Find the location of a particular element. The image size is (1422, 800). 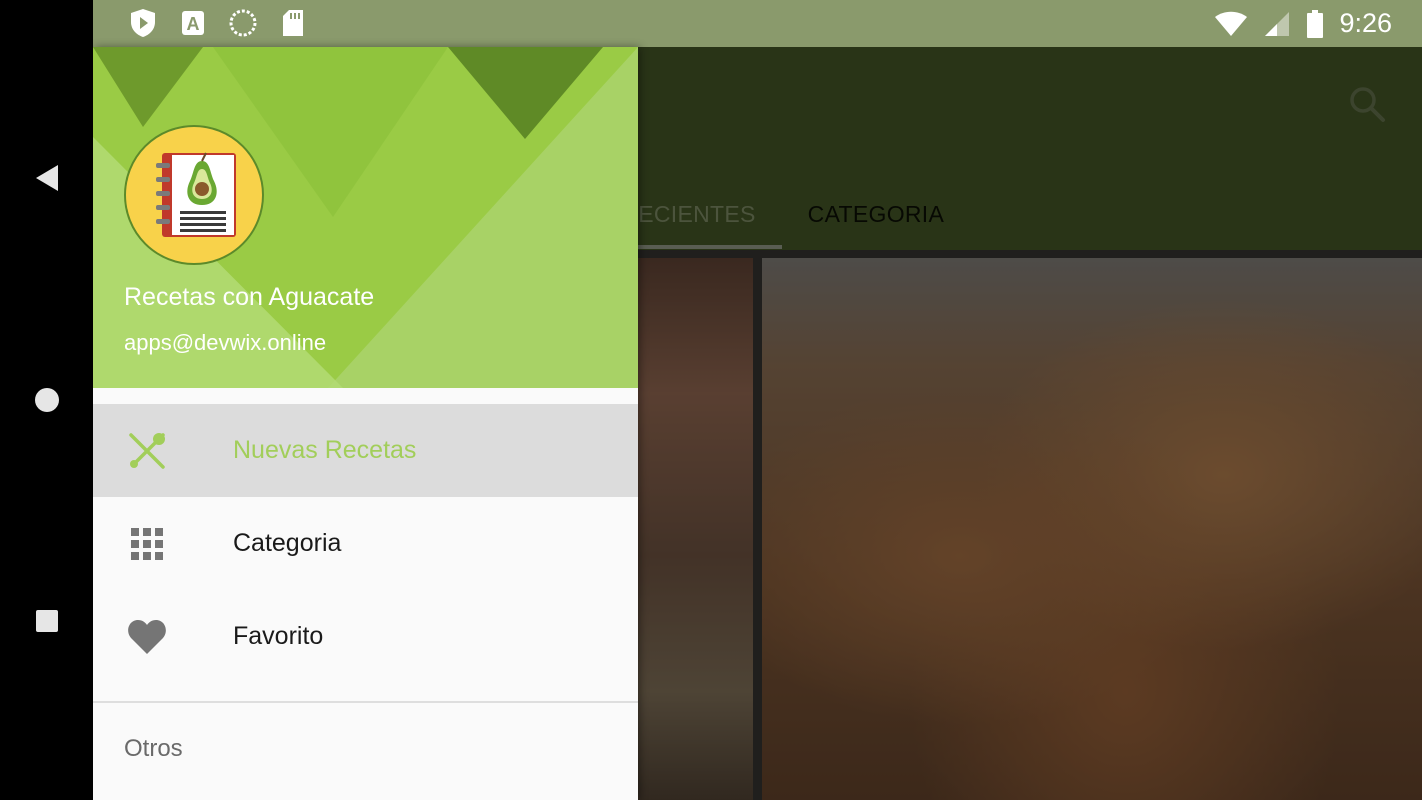

fork-spoon-icon is located at coordinates (147, 451).